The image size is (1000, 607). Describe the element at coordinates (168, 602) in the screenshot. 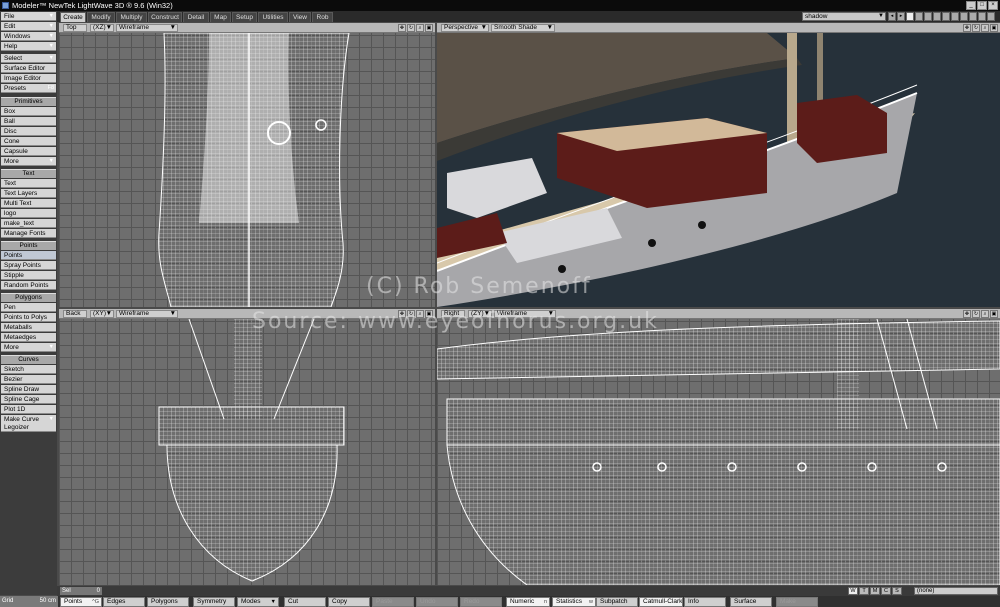

I see `polygons-mode-button: Polygons` at that location.